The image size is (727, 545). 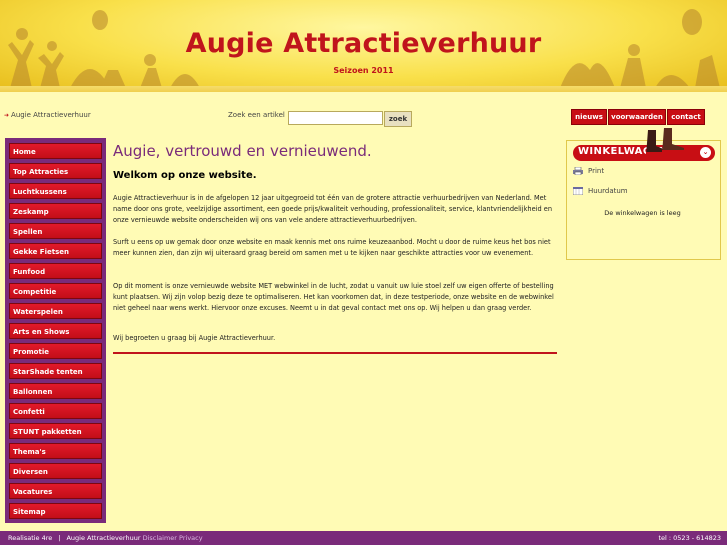 I want to click on privacy-link: Privacy, so click(x=191, y=538).